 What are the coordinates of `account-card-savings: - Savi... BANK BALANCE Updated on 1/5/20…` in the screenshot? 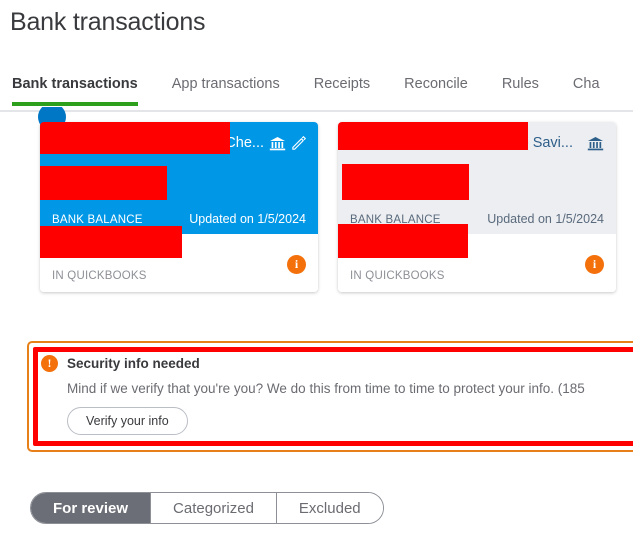 It's located at (477, 207).